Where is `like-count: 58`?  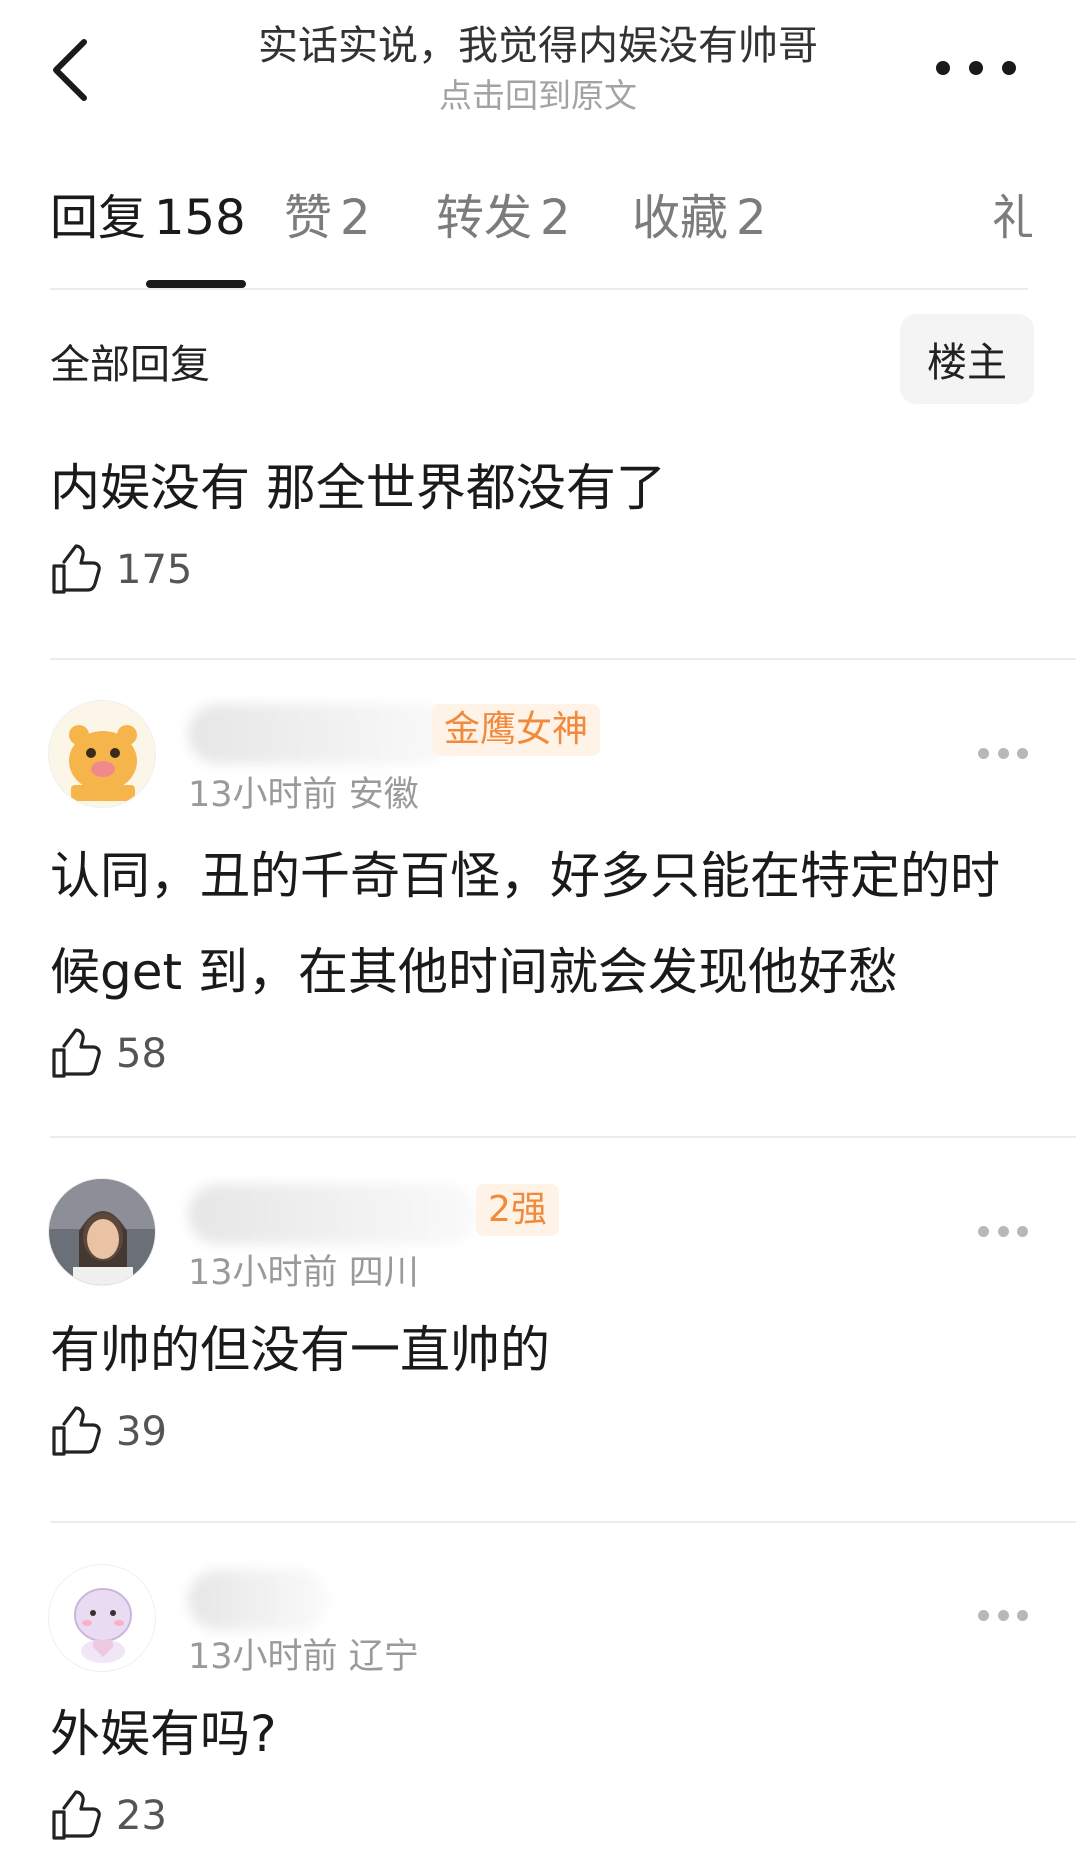 like-count: 58 is located at coordinates (141, 1054).